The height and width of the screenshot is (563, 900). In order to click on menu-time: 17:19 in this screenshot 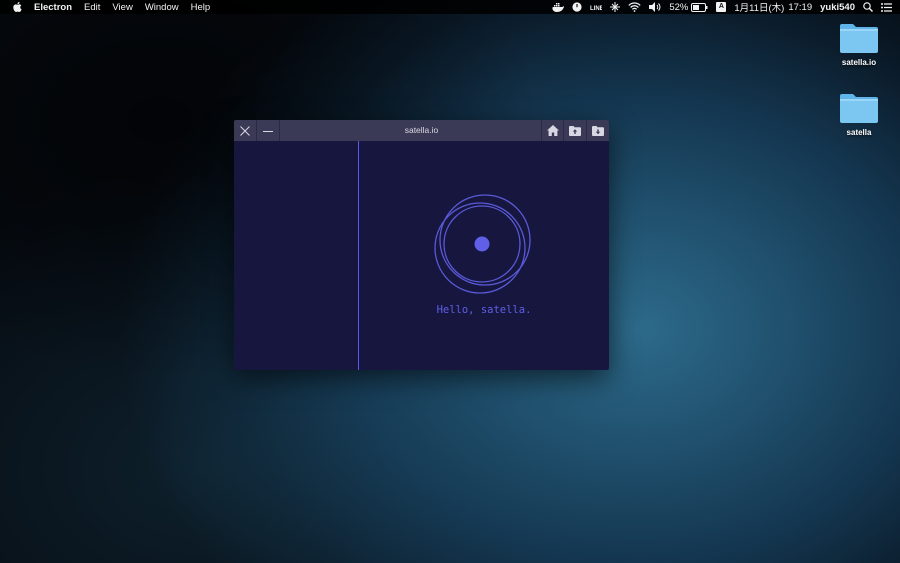, I will do `click(800, 7)`.